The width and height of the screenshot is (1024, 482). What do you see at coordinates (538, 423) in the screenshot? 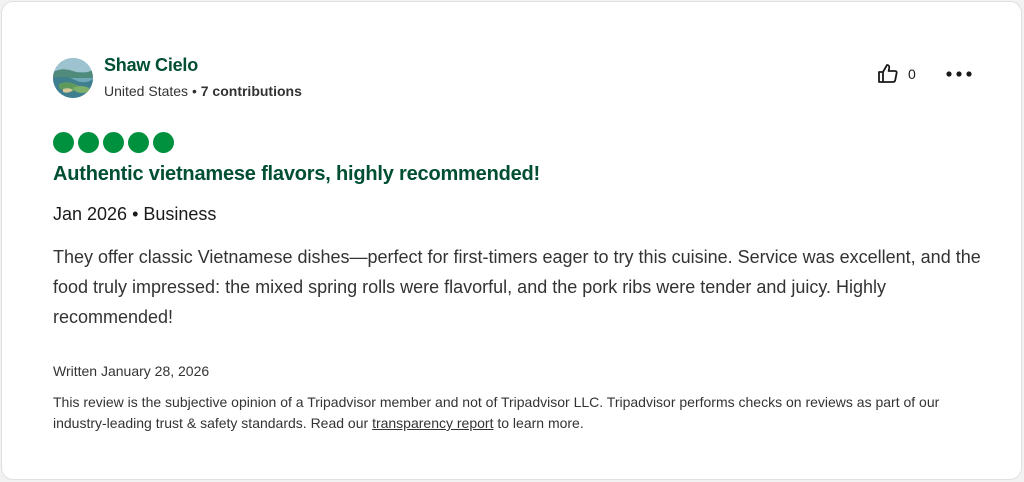
I see `disclaimer-text-end: to learn more.` at bounding box center [538, 423].